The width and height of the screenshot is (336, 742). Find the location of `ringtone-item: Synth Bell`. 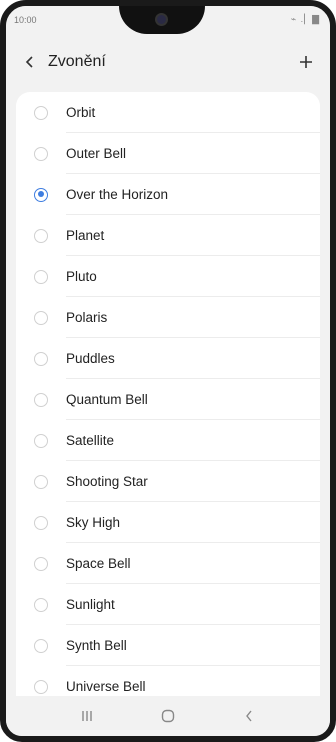

ringtone-item: Synth Bell is located at coordinates (168, 645).